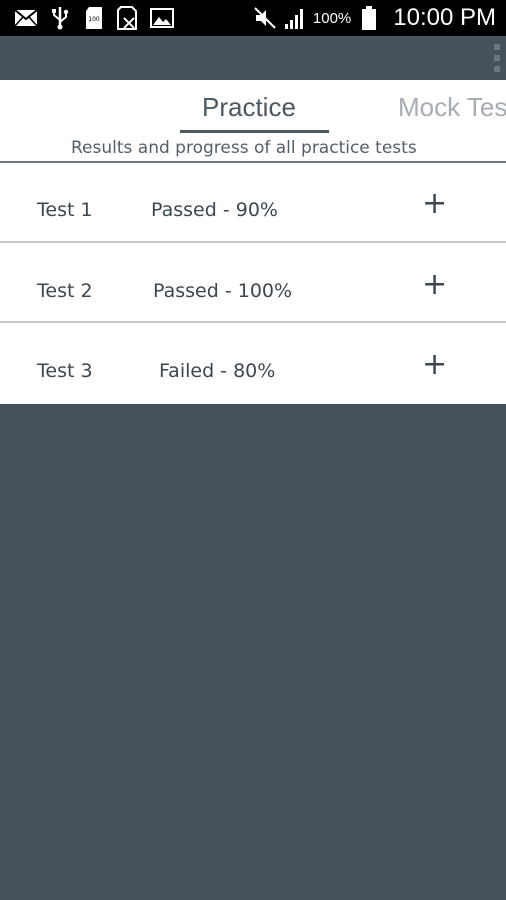 Image resolution: width=506 pixels, height=900 pixels. What do you see at coordinates (214, 210) in the screenshot?
I see `test-status: Passed - 90%` at bounding box center [214, 210].